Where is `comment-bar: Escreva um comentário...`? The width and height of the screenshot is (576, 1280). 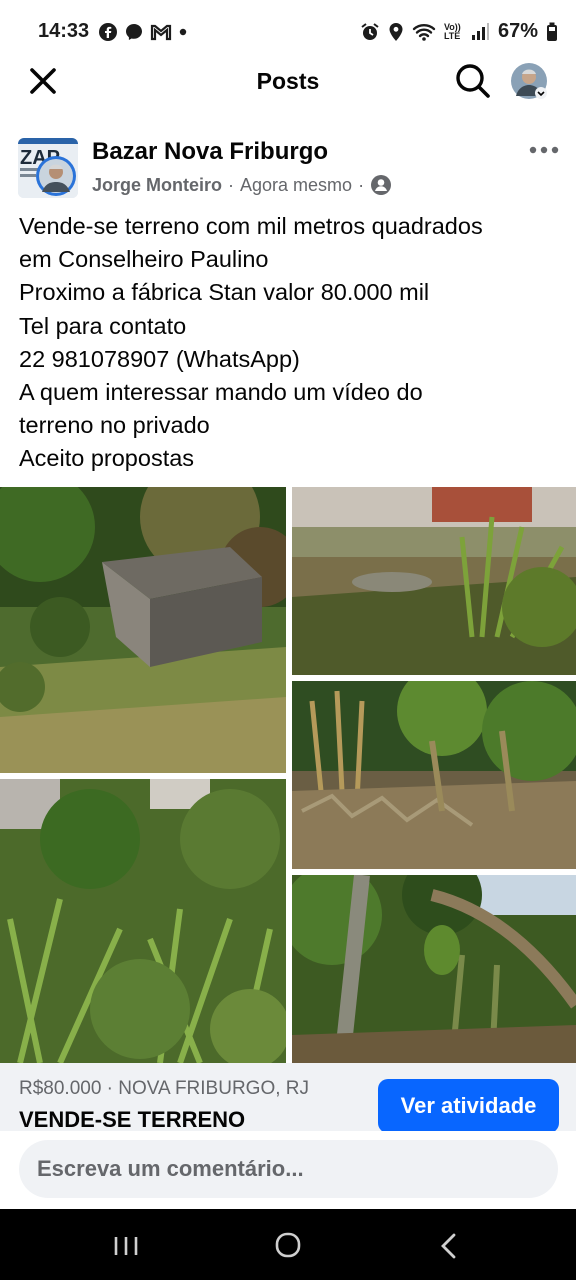
comment-bar: Escreva um comentário... is located at coordinates (288, 1170).